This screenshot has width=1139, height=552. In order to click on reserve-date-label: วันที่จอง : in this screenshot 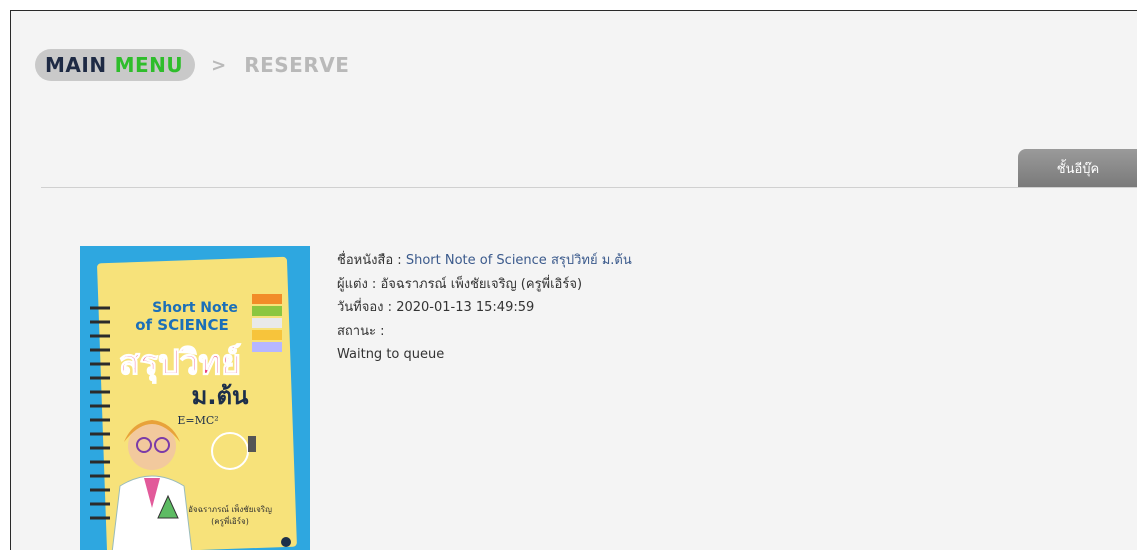, I will do `click(367, 307)`.